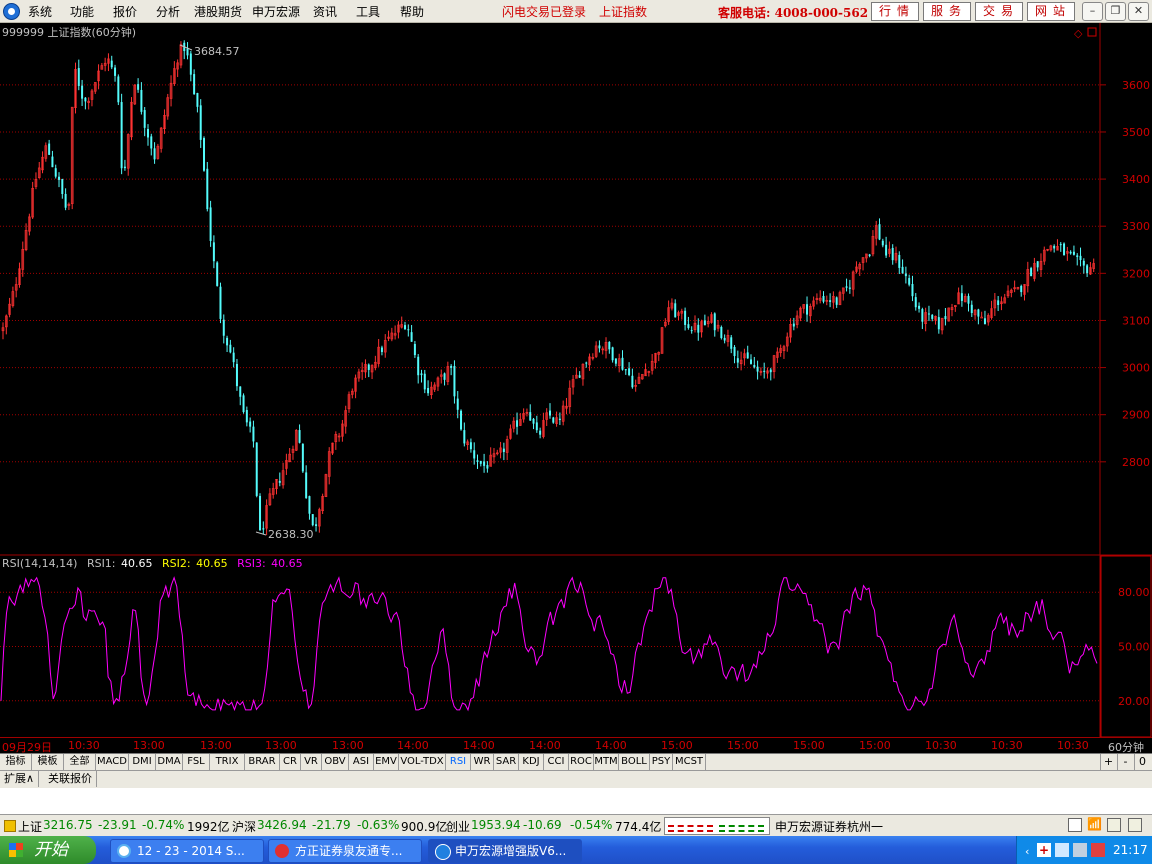 Image resolution: width=1152 pixels, height=864 pixels. What do you see at coordinates (48, 850) in the screenshot?
I see `start-button: 开始` at bounding box center [48, 850].